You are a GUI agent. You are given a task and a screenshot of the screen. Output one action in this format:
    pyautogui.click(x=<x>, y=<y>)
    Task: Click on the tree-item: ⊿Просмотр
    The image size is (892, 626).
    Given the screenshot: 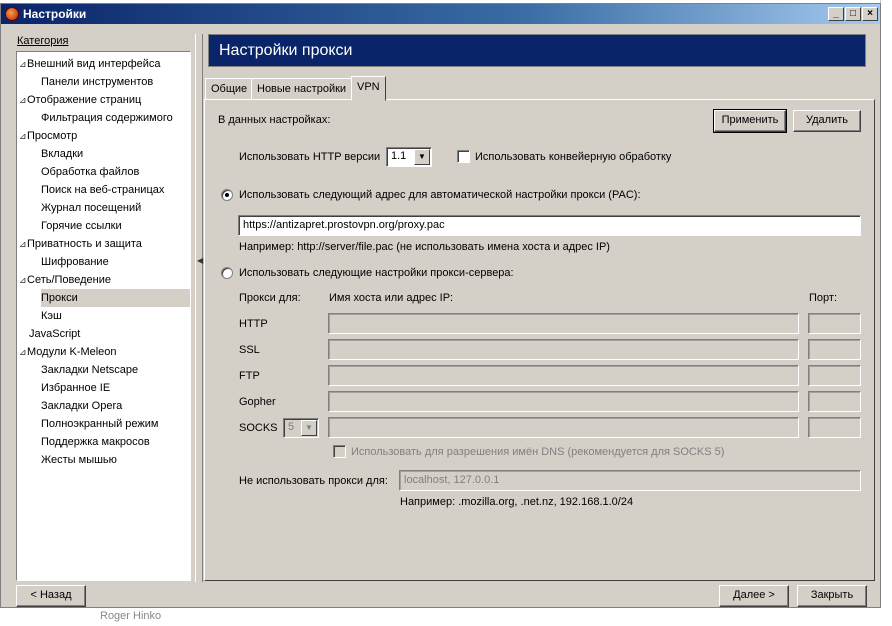 What is the action you would take?
    pyautogui.click(x=104, y=136)
    